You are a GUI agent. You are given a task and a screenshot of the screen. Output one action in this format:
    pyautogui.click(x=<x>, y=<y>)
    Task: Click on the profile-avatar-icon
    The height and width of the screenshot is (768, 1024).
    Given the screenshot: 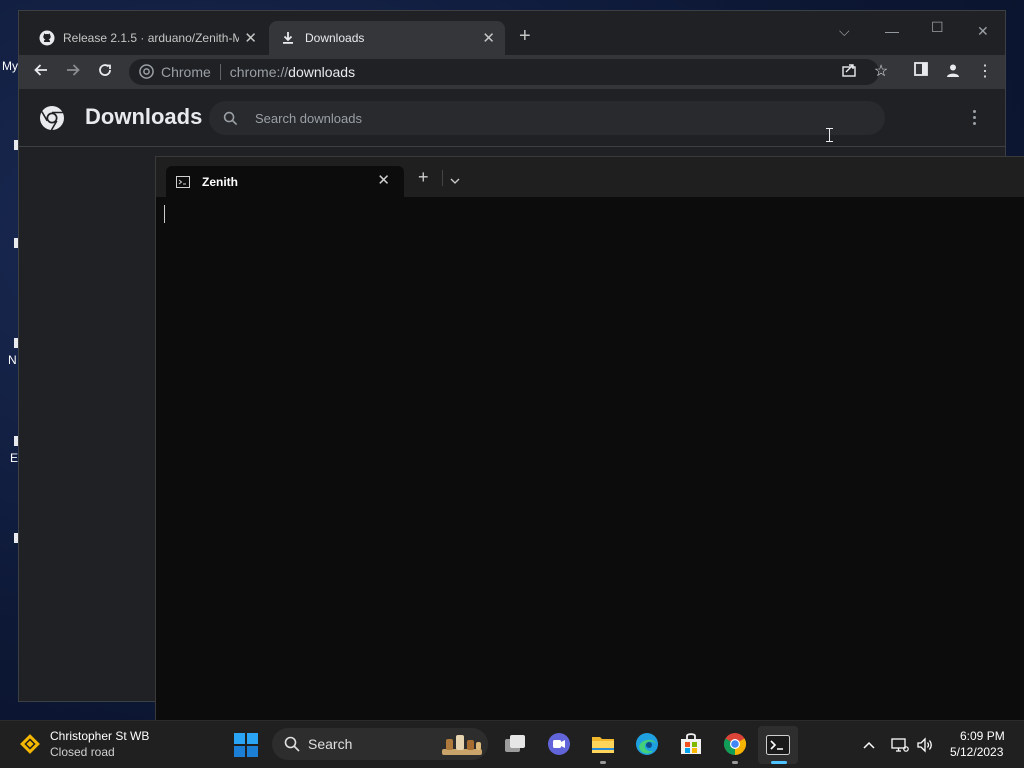 What is the action you would take?
    pyautogui.click(x=953, y=72)
    